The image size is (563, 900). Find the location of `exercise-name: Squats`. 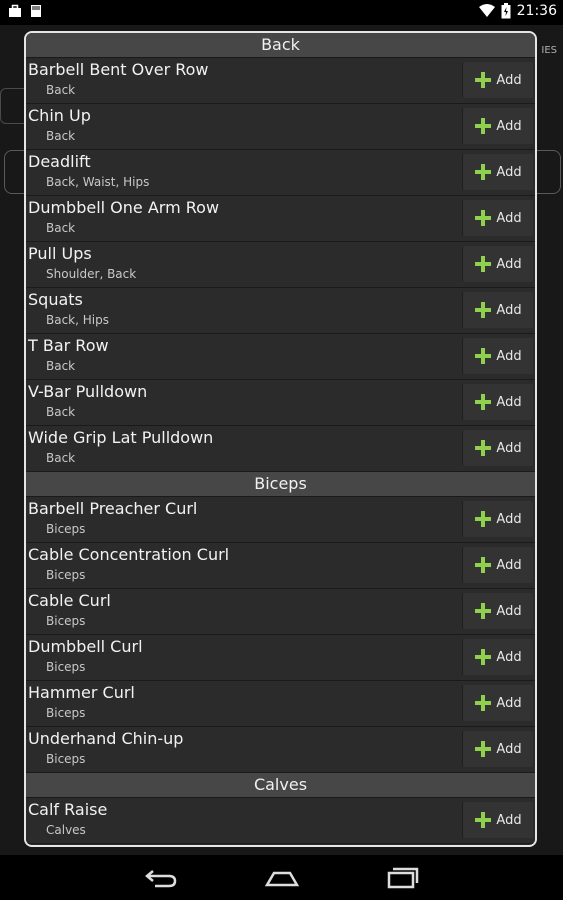

exercise-name: Squats is located at coordinates (55, 299).